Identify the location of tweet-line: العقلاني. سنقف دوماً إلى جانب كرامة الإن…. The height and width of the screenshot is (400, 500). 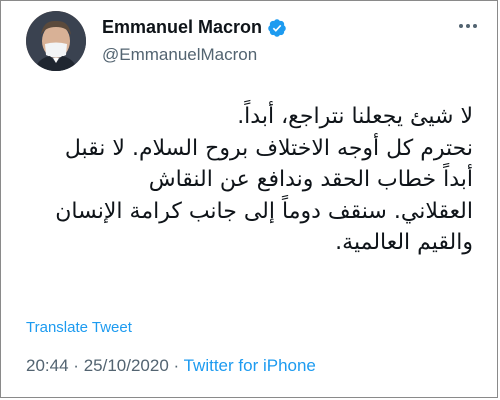
(264, 211).